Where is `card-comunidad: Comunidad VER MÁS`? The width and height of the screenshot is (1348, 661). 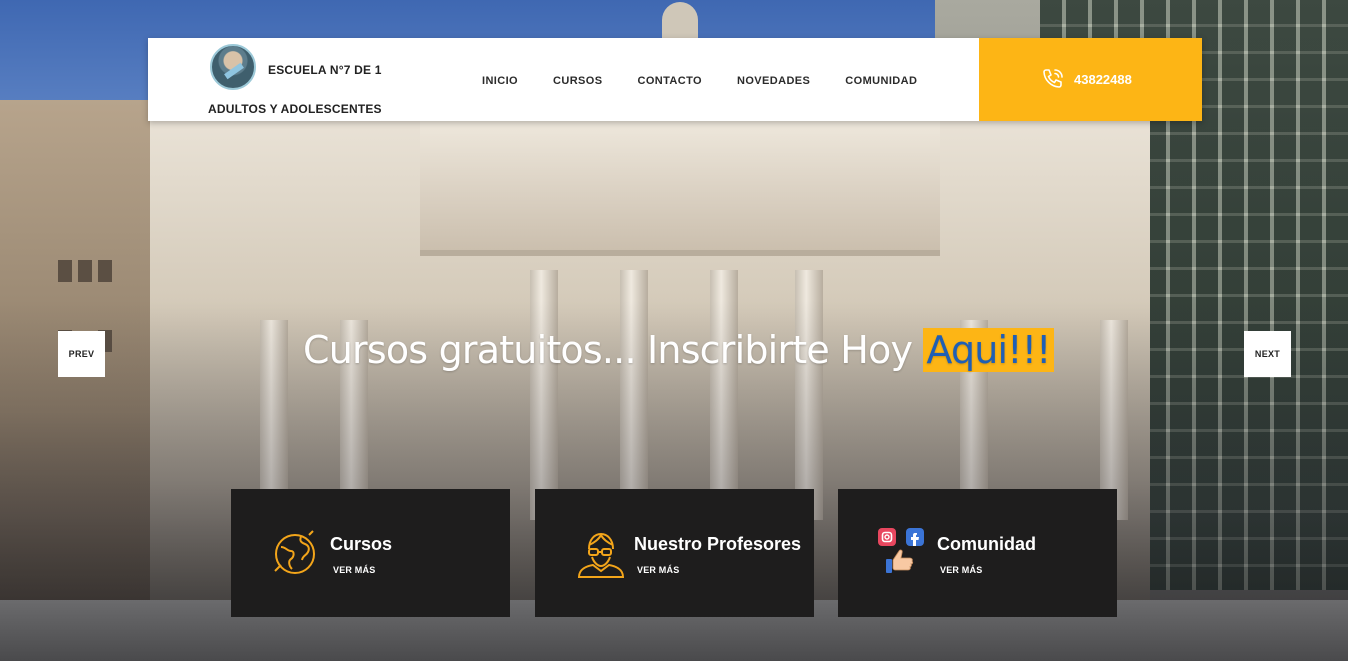 card-comunidad: Comunidad VER MÁS is located at coordinates (977, 553).